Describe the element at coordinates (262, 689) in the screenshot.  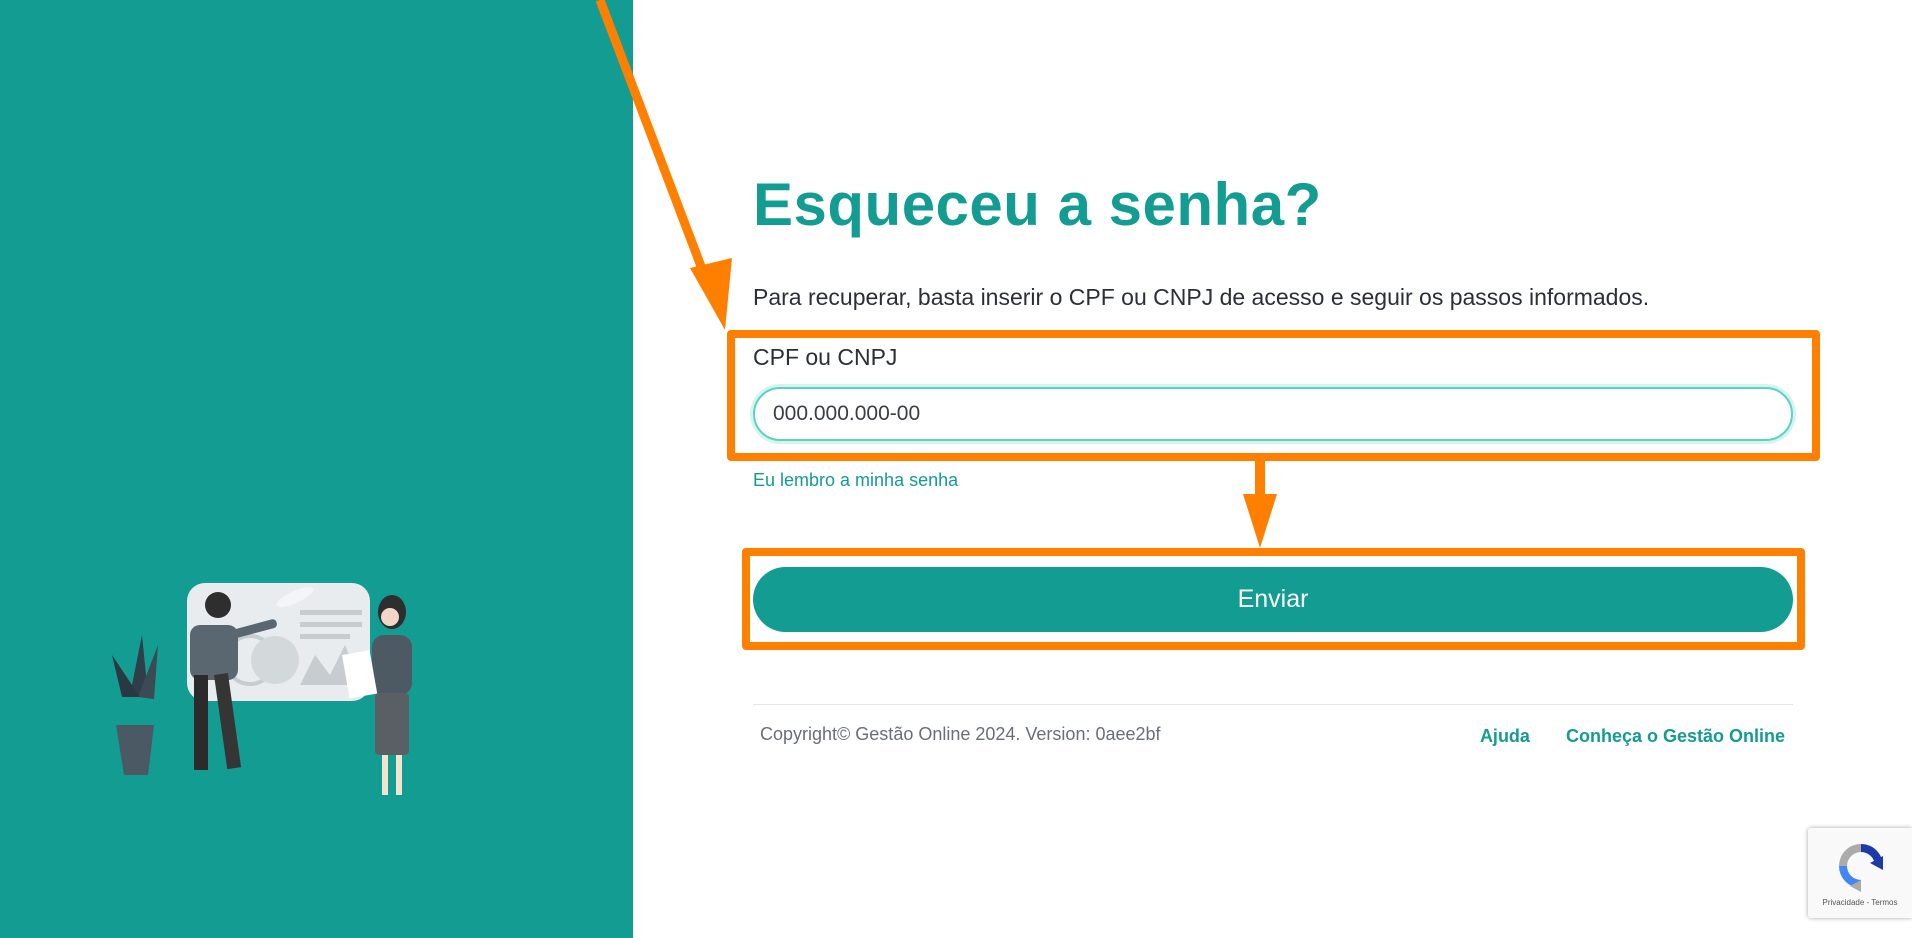
I see `people-presentation-illustration` at that location.